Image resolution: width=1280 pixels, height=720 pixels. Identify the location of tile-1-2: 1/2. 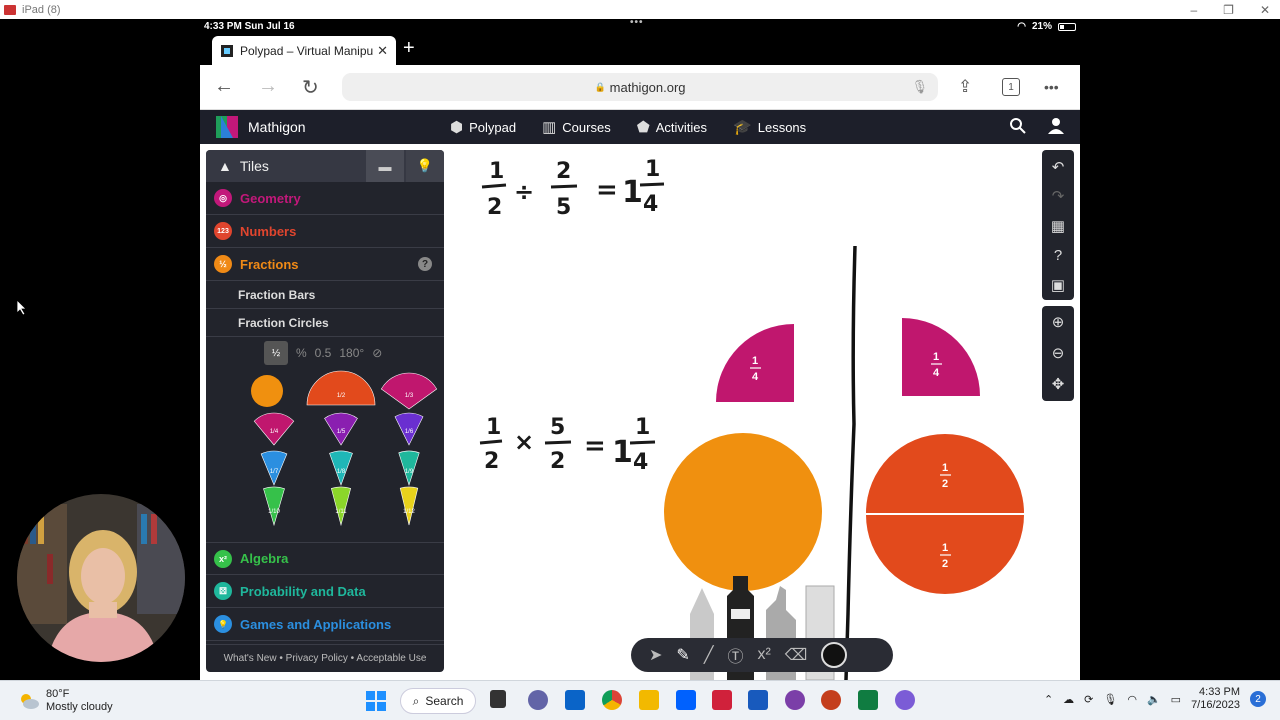
(341, 388).